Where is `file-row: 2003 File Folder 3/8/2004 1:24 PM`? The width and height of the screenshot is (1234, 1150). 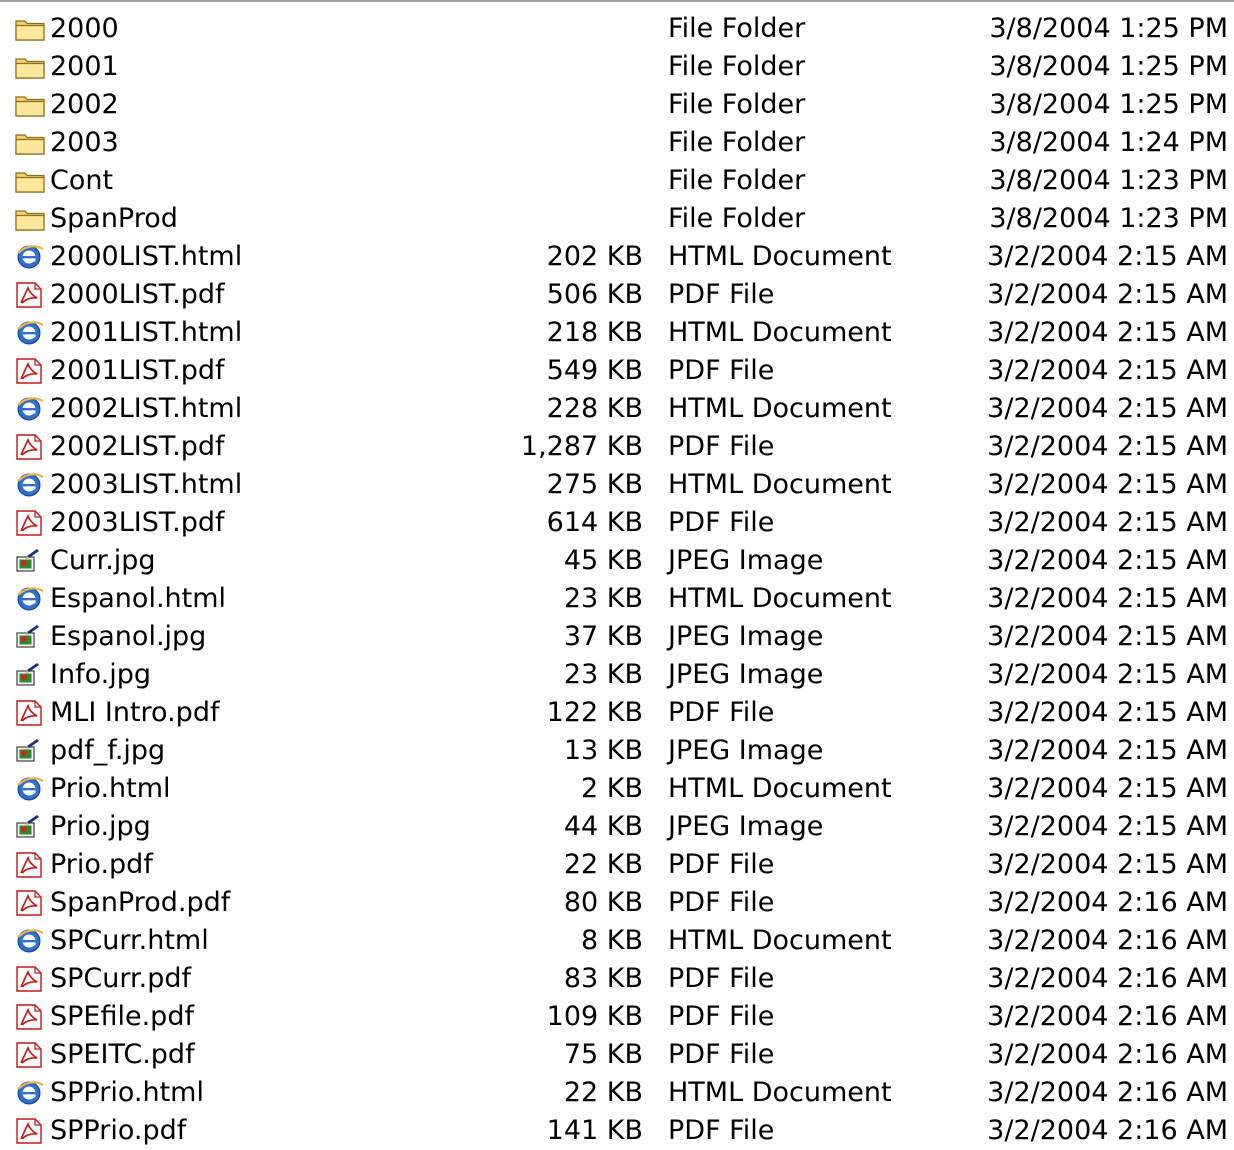
file-row: 2003 File Folder 3/8/2004 1:24 PM is located at coordinates (617, 143).